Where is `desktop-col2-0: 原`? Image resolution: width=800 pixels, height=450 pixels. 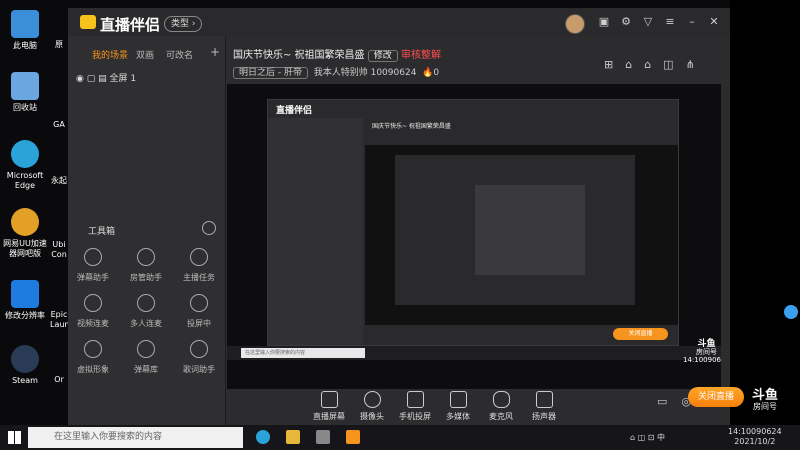
desktop-col2-0: 原 is located at coordinates (59, 44).